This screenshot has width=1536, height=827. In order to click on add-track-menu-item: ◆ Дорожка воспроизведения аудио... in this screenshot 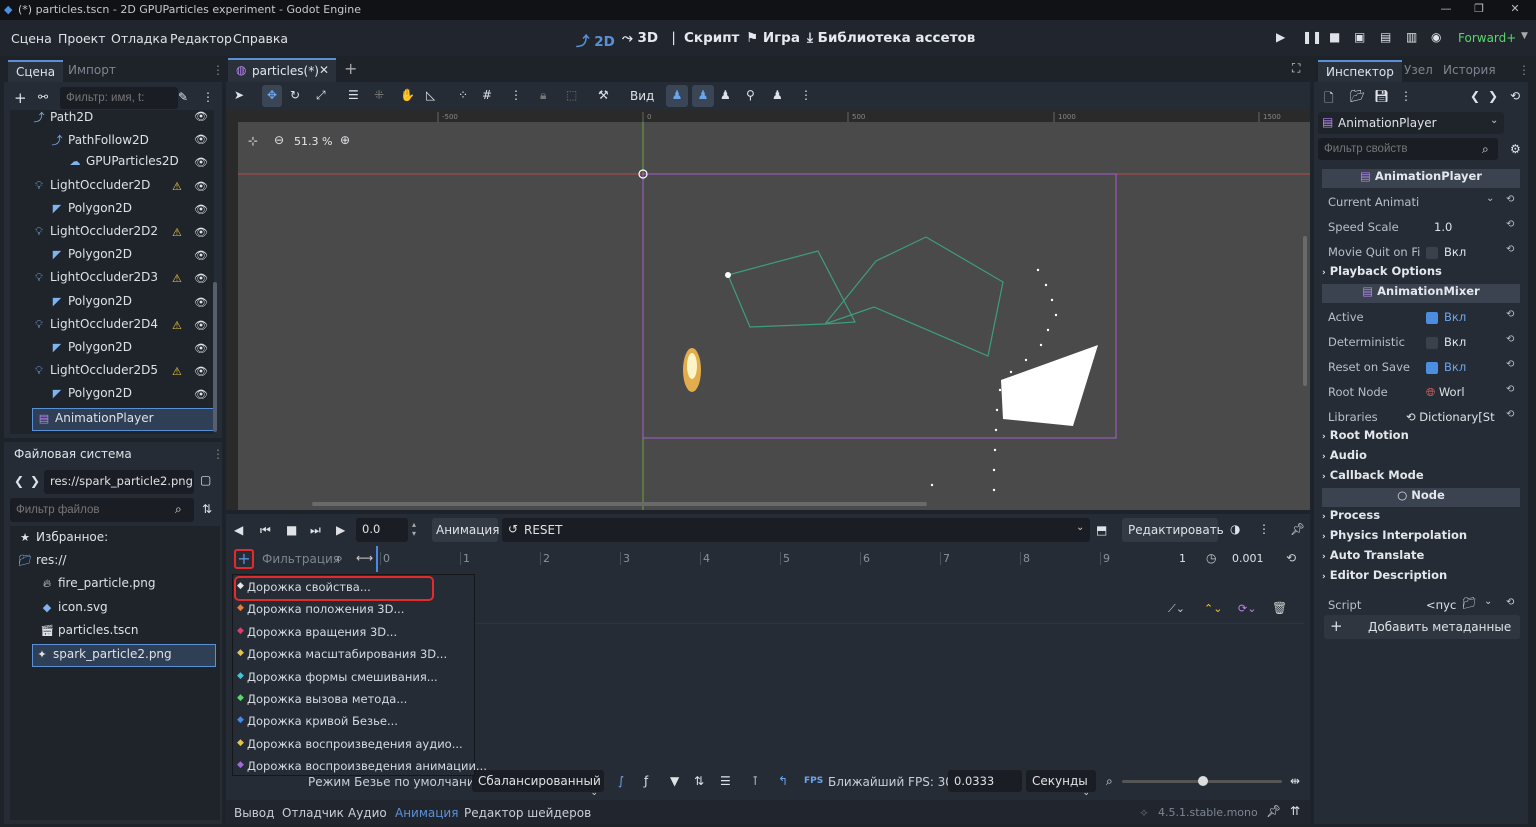, I will do `click(353, 744)`.